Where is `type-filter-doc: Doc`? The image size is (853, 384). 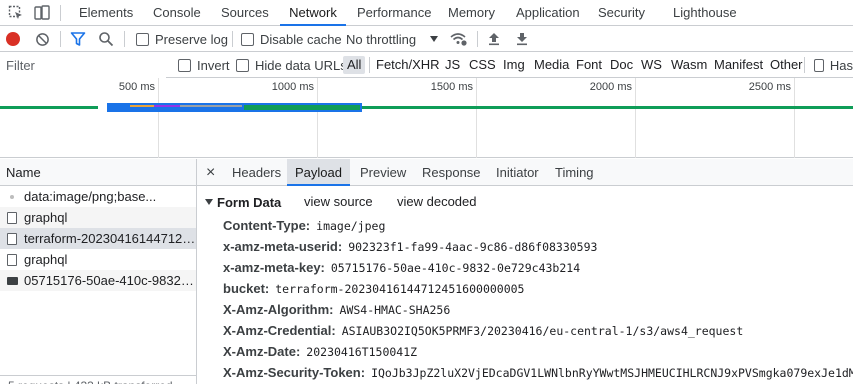 type-filter-doc: Doc is located at coordinates (621, 65).